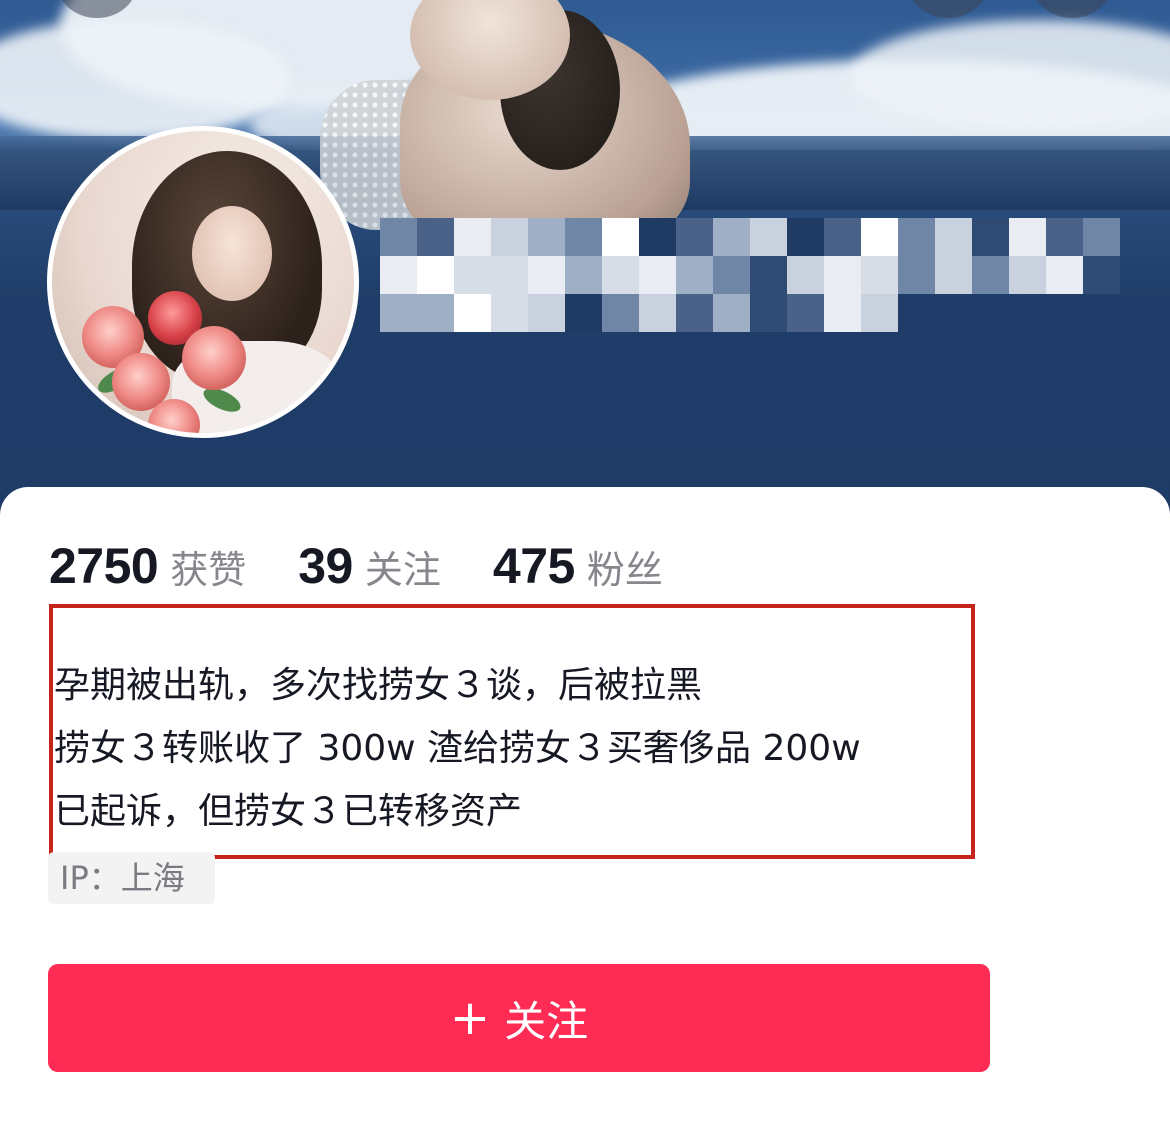  Describe the element at coordinates (578, 566) in the screenshot. I see `stat-followers: 475 粉丝` at that location.